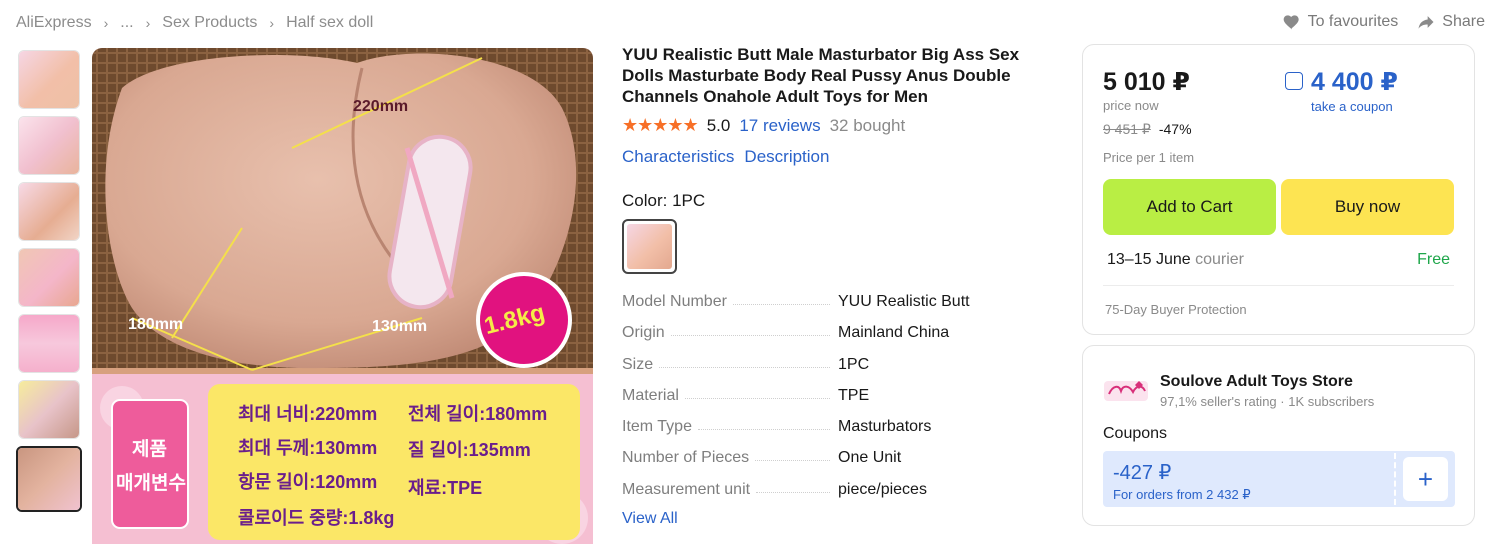 Image resolution: width=1501 pixels, height=544 pixels. I want to click on store-logo-mark, so click(1126, 391).